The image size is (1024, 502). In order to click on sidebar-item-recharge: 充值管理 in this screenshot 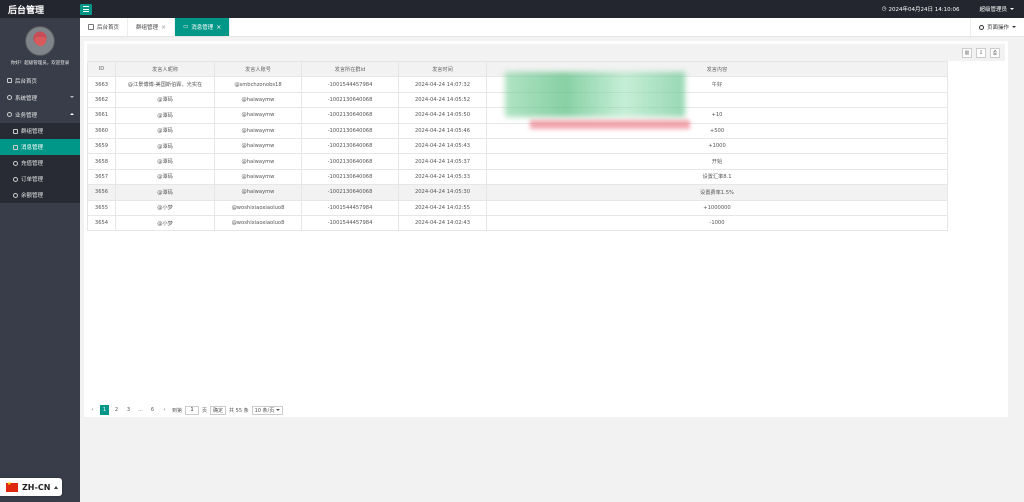, I will do `click(40, 163)`.